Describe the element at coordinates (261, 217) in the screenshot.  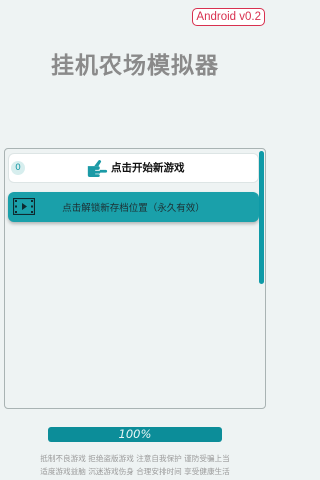
I see `scrollbar` at that location.